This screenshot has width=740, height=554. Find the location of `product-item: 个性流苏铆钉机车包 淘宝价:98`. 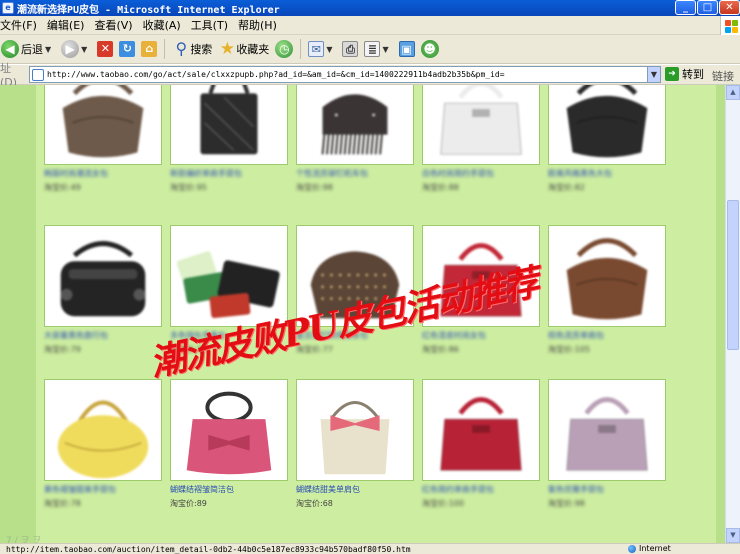

product-item: 个性流苏铆钉机车包 淘宝价:98 is located at coordinates (355, 139).